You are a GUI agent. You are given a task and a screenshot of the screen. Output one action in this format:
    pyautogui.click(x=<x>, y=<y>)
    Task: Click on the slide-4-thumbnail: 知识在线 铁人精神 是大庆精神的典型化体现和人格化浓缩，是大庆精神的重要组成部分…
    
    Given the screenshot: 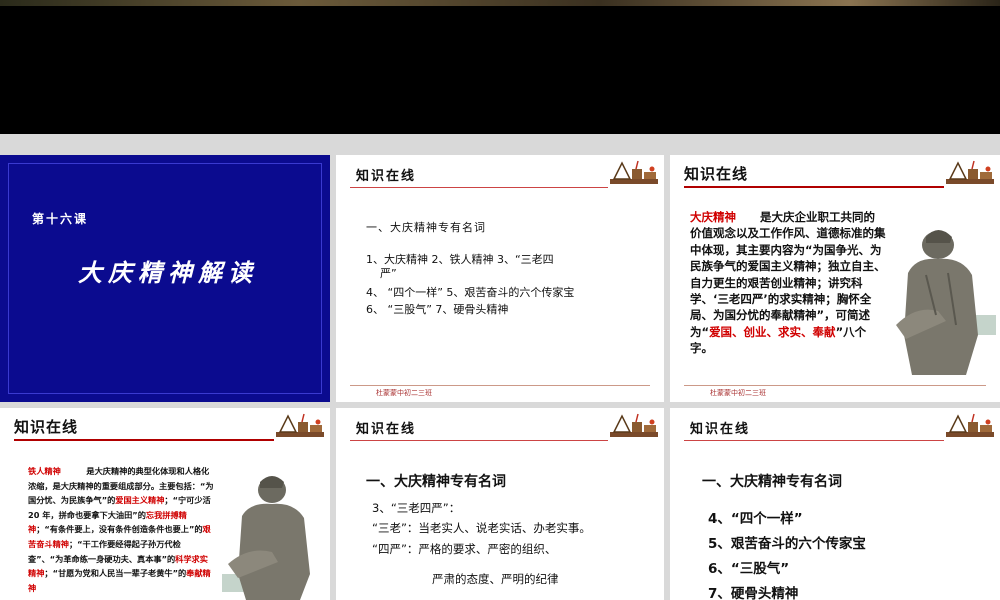 What is the action you would take?
    pyautogui.click(x=165, y=504)
    